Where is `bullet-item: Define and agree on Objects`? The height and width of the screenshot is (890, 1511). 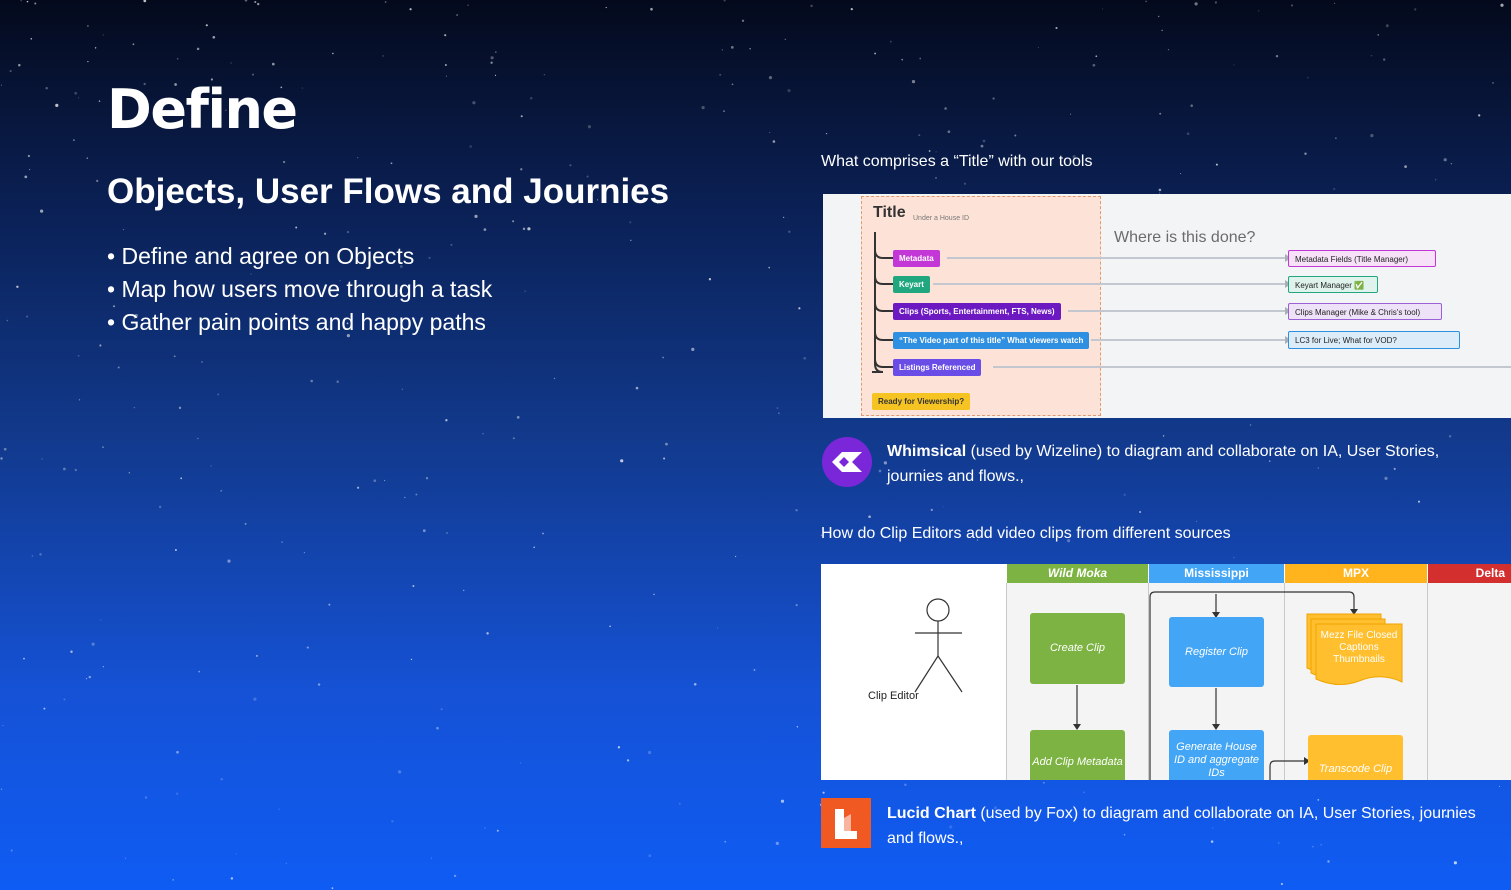 bullet-item: Define and agree on Objects is located at coordinates (299, 256).